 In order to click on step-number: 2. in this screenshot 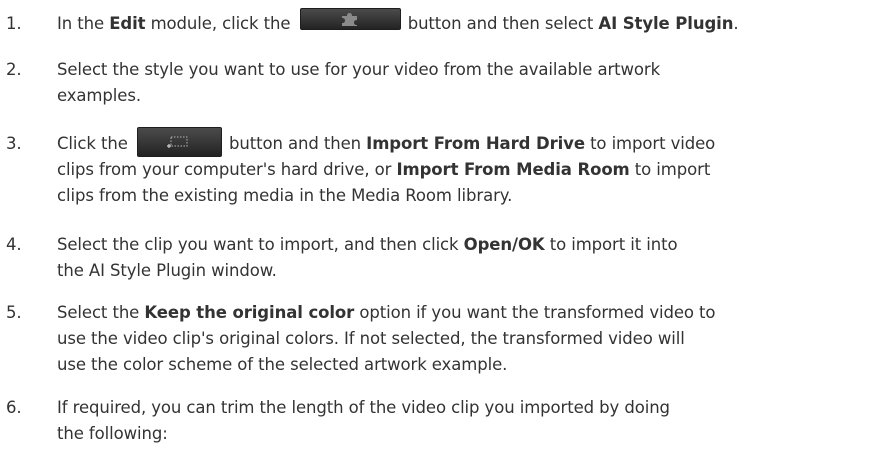, I will do `click(14, 69)`.